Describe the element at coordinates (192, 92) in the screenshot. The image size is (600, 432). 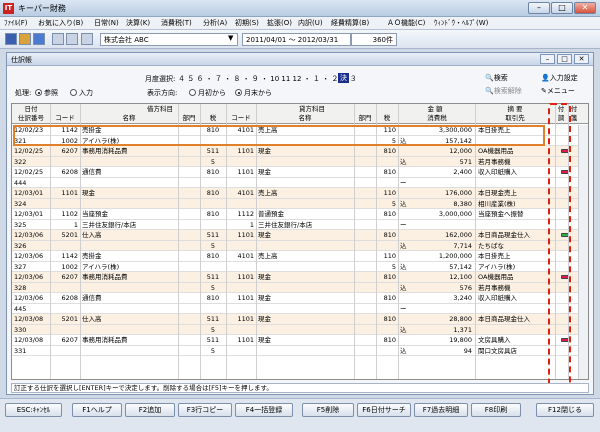
I see `radio-start-icon` at that location.